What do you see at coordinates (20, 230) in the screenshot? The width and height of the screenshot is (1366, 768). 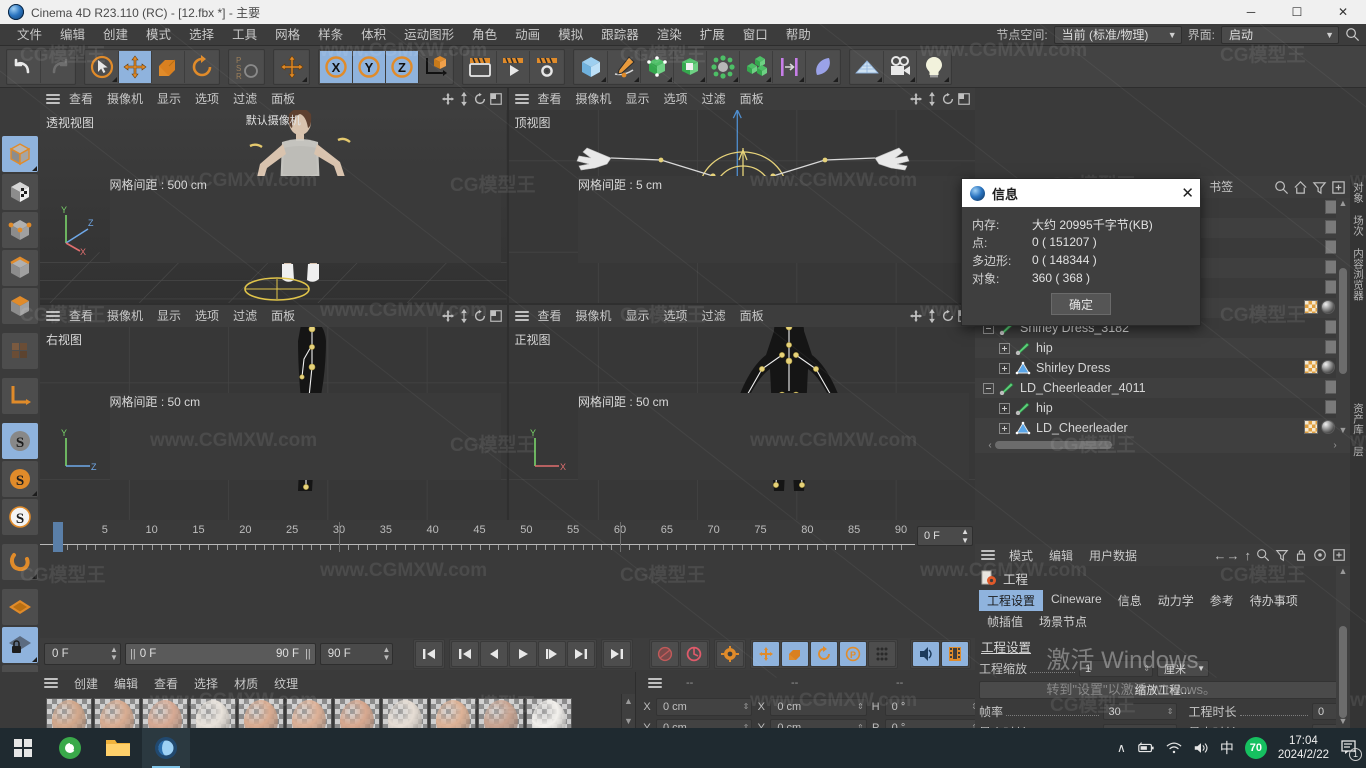 I see `point-mode-button` at bounding box center [20, 230].